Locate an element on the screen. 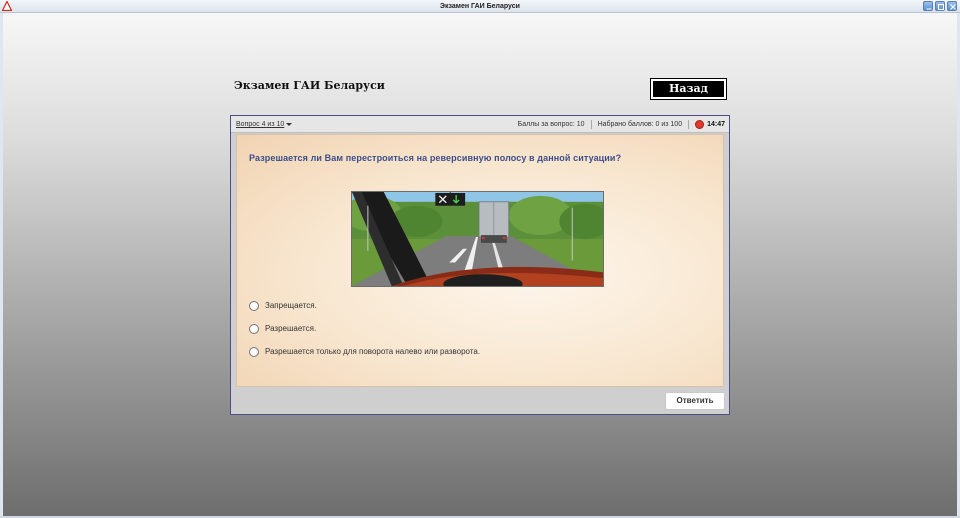 The width and height of the screenshot is (960, 518). window-title: Экзамен ГАИ Беларуси is located at coordinates (480, 6).